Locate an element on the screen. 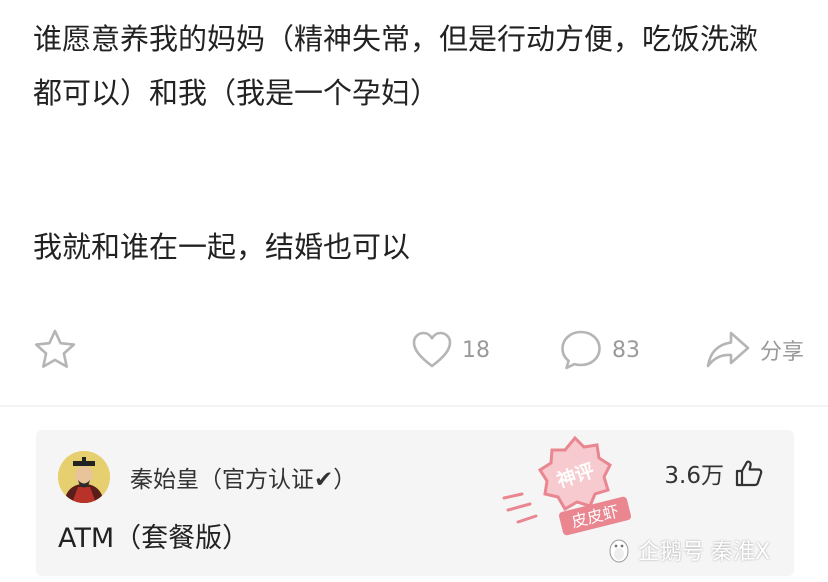  post-line-3: 我就和谁在一起，结婚也可以 is located at coordinates (222, 247).